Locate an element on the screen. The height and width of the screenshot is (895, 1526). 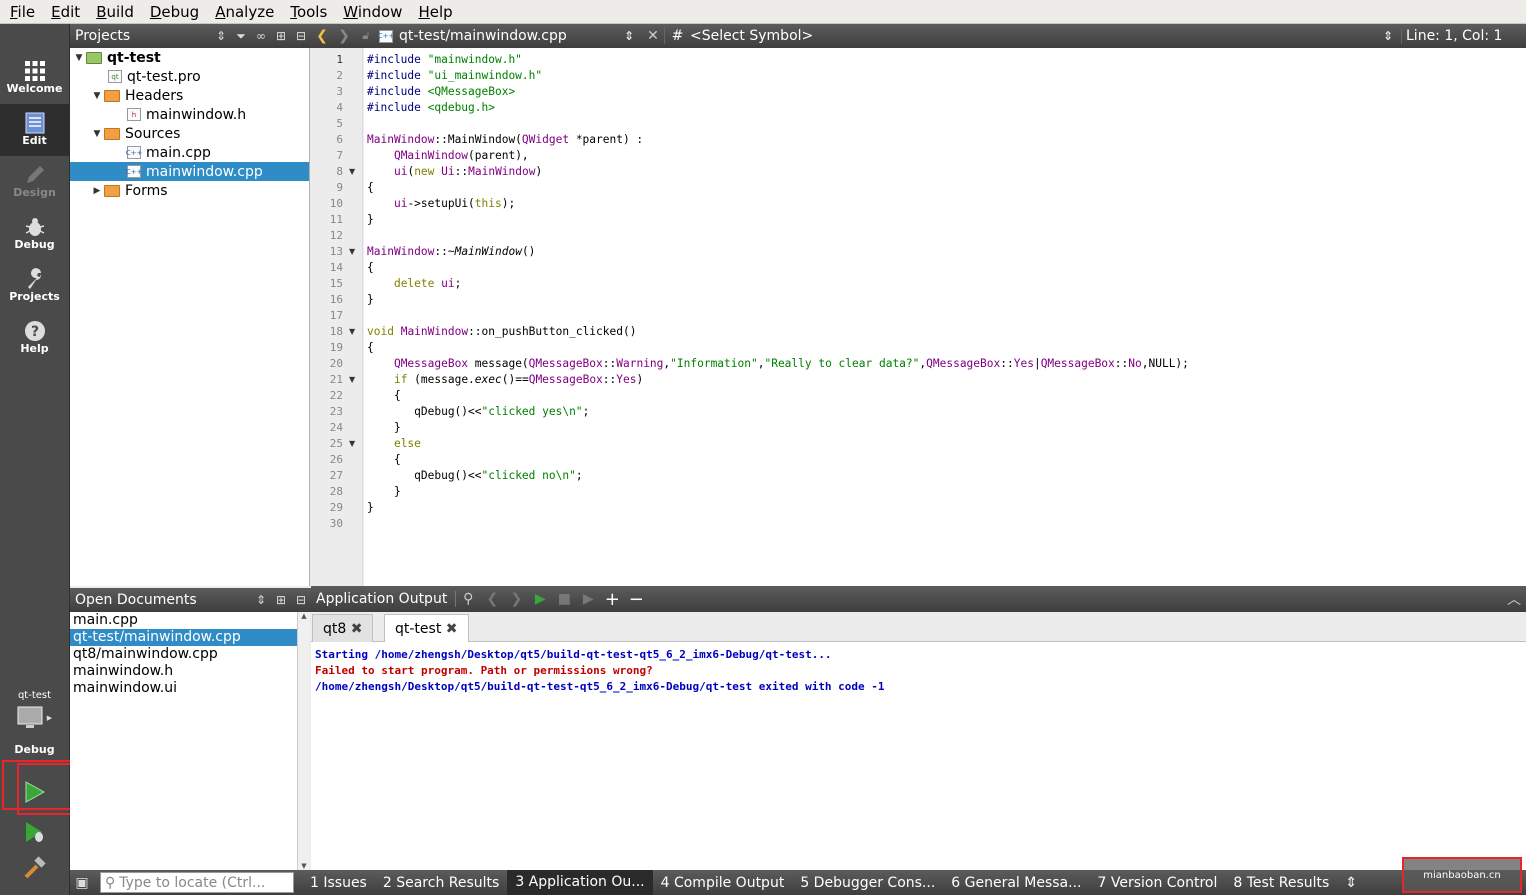
back-icon: ❮ is located at coordinates (322, 36).